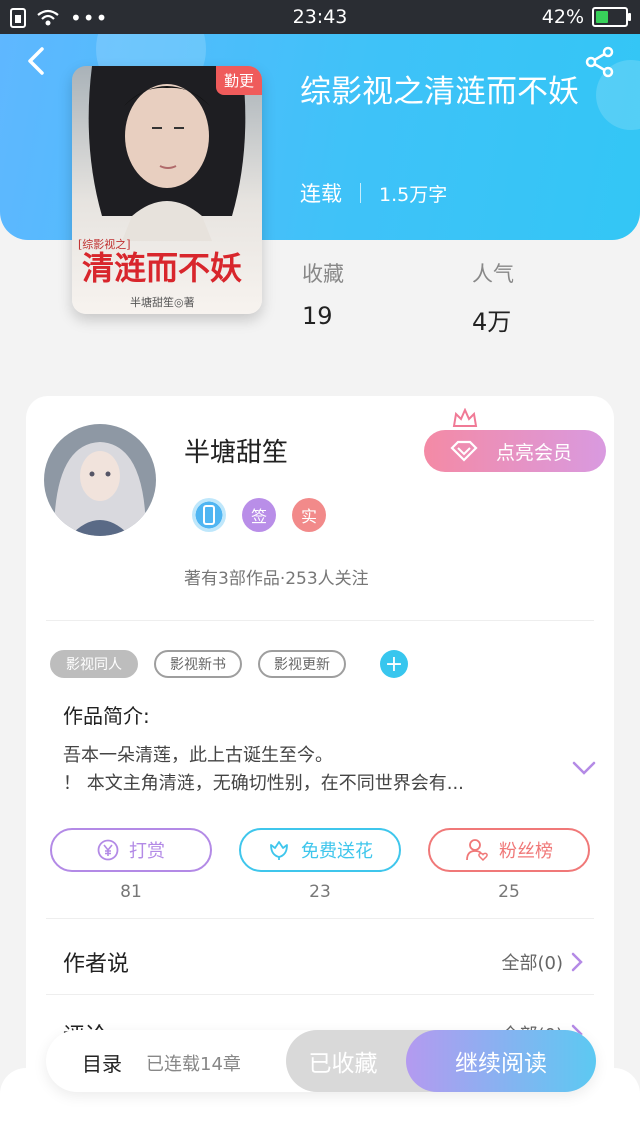 This screenshot has width=640, height=1138. Describe the element at coordinates (526, 851) in the screenshot. I see `fans-label: 粉丝榜` at that location.